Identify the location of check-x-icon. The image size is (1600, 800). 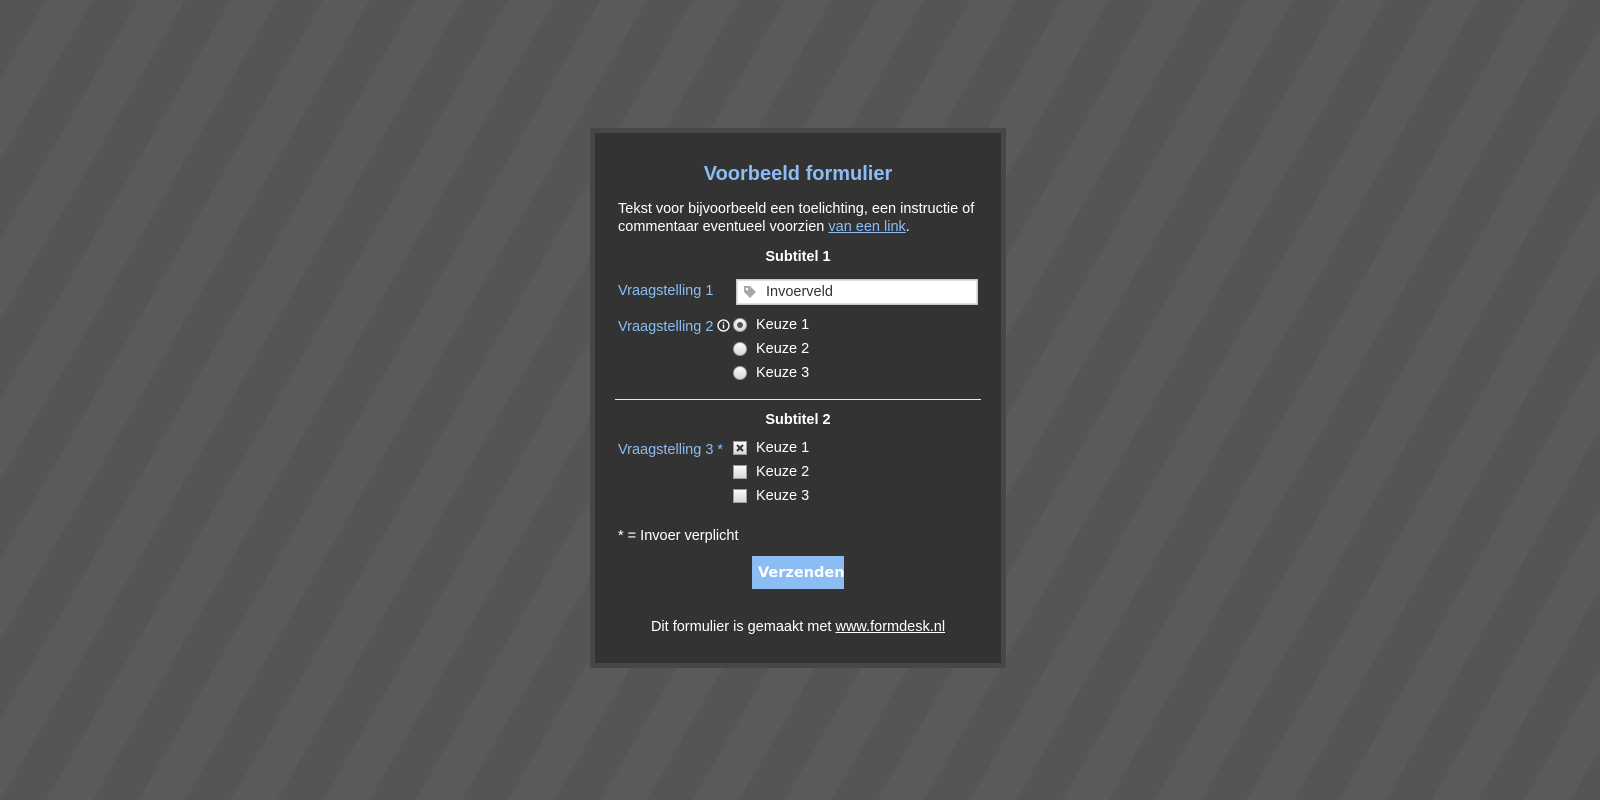
(740, 448).